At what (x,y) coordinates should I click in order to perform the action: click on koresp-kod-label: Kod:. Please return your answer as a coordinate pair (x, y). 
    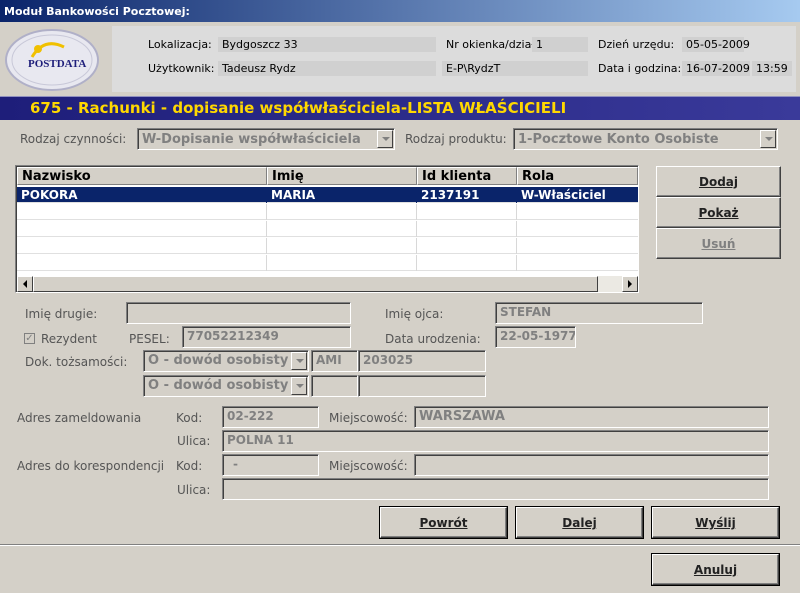
    Looking at the image, I should click on (189, 466).